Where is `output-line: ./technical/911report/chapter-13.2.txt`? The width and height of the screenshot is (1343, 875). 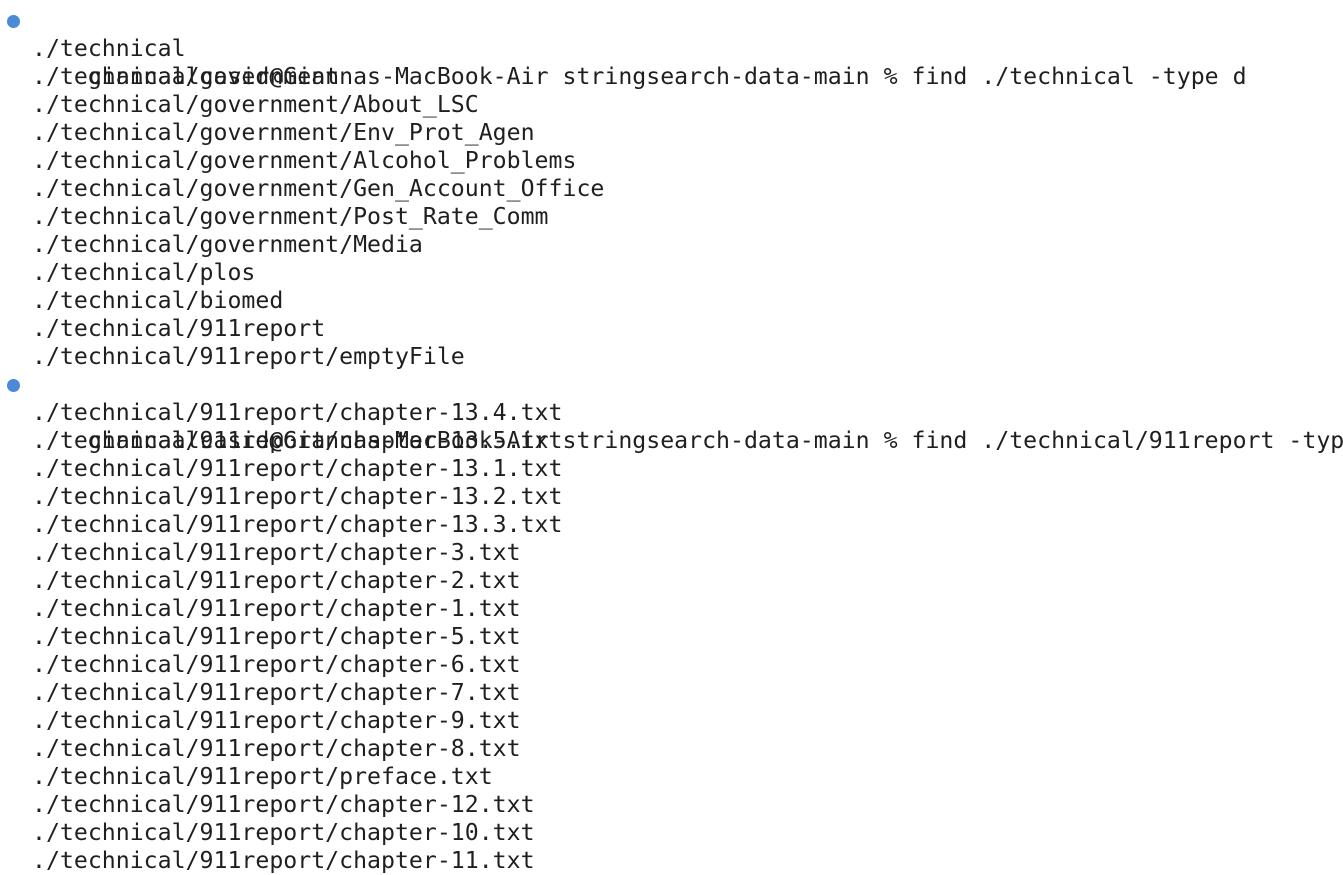
output-line: ./technical/911report/chapter-13.2.txt is located at coordinates (297, 496).